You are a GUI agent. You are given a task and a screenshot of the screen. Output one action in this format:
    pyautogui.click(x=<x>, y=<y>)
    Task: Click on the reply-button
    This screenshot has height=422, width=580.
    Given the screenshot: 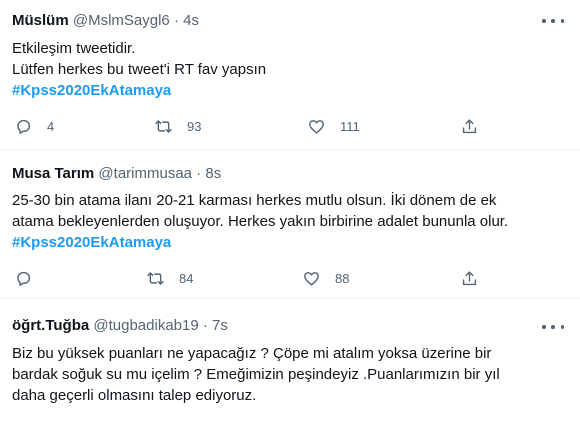 What is the action you would take?
    pyautogui.click(x=30, y=278)
    